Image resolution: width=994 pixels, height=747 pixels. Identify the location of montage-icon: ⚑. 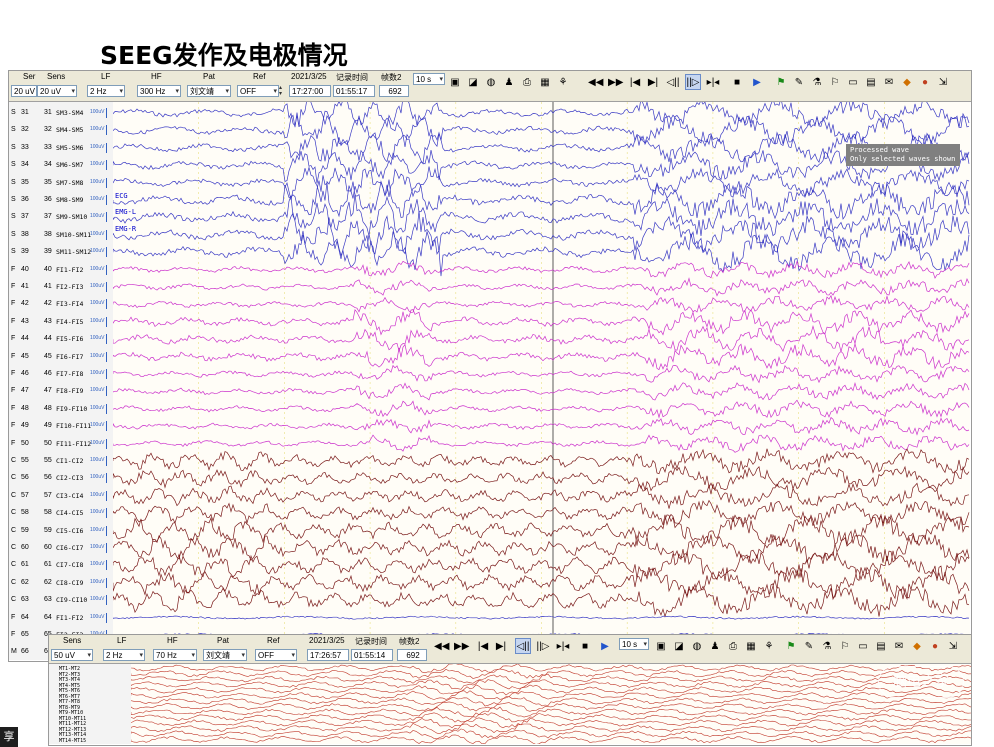
(781, 82).